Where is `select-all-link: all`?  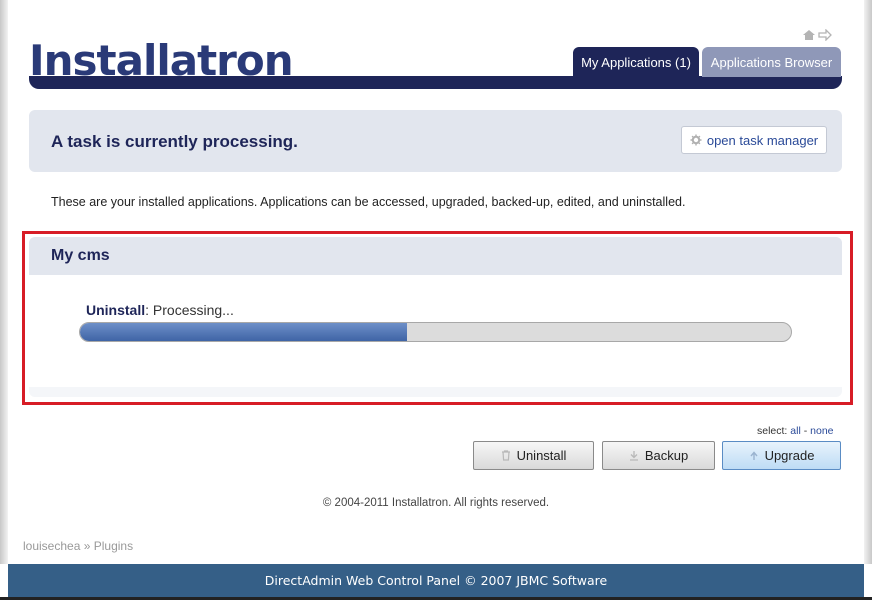 select-all-link: all is located at coordinates (795, 431).